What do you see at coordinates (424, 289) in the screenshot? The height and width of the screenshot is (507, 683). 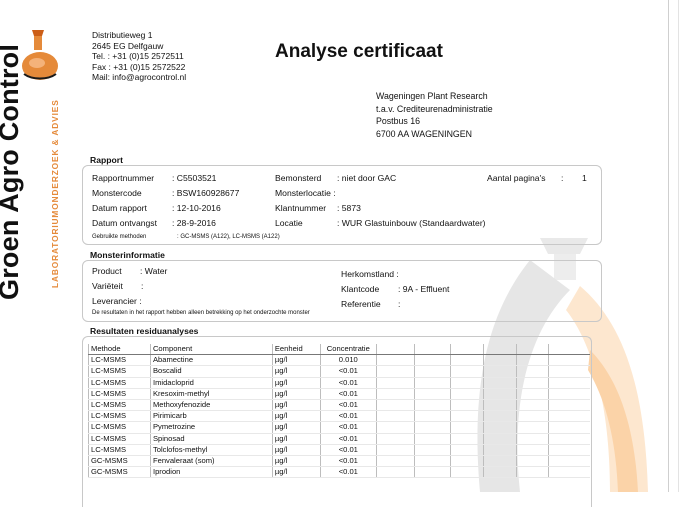 I see `klantcode-value: : 9A - Effluent` at bounding box center [424, 289].